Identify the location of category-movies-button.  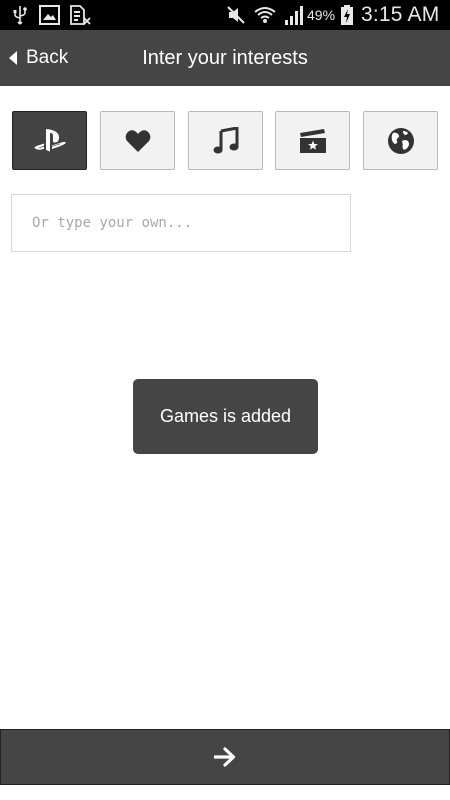
(312, 140).